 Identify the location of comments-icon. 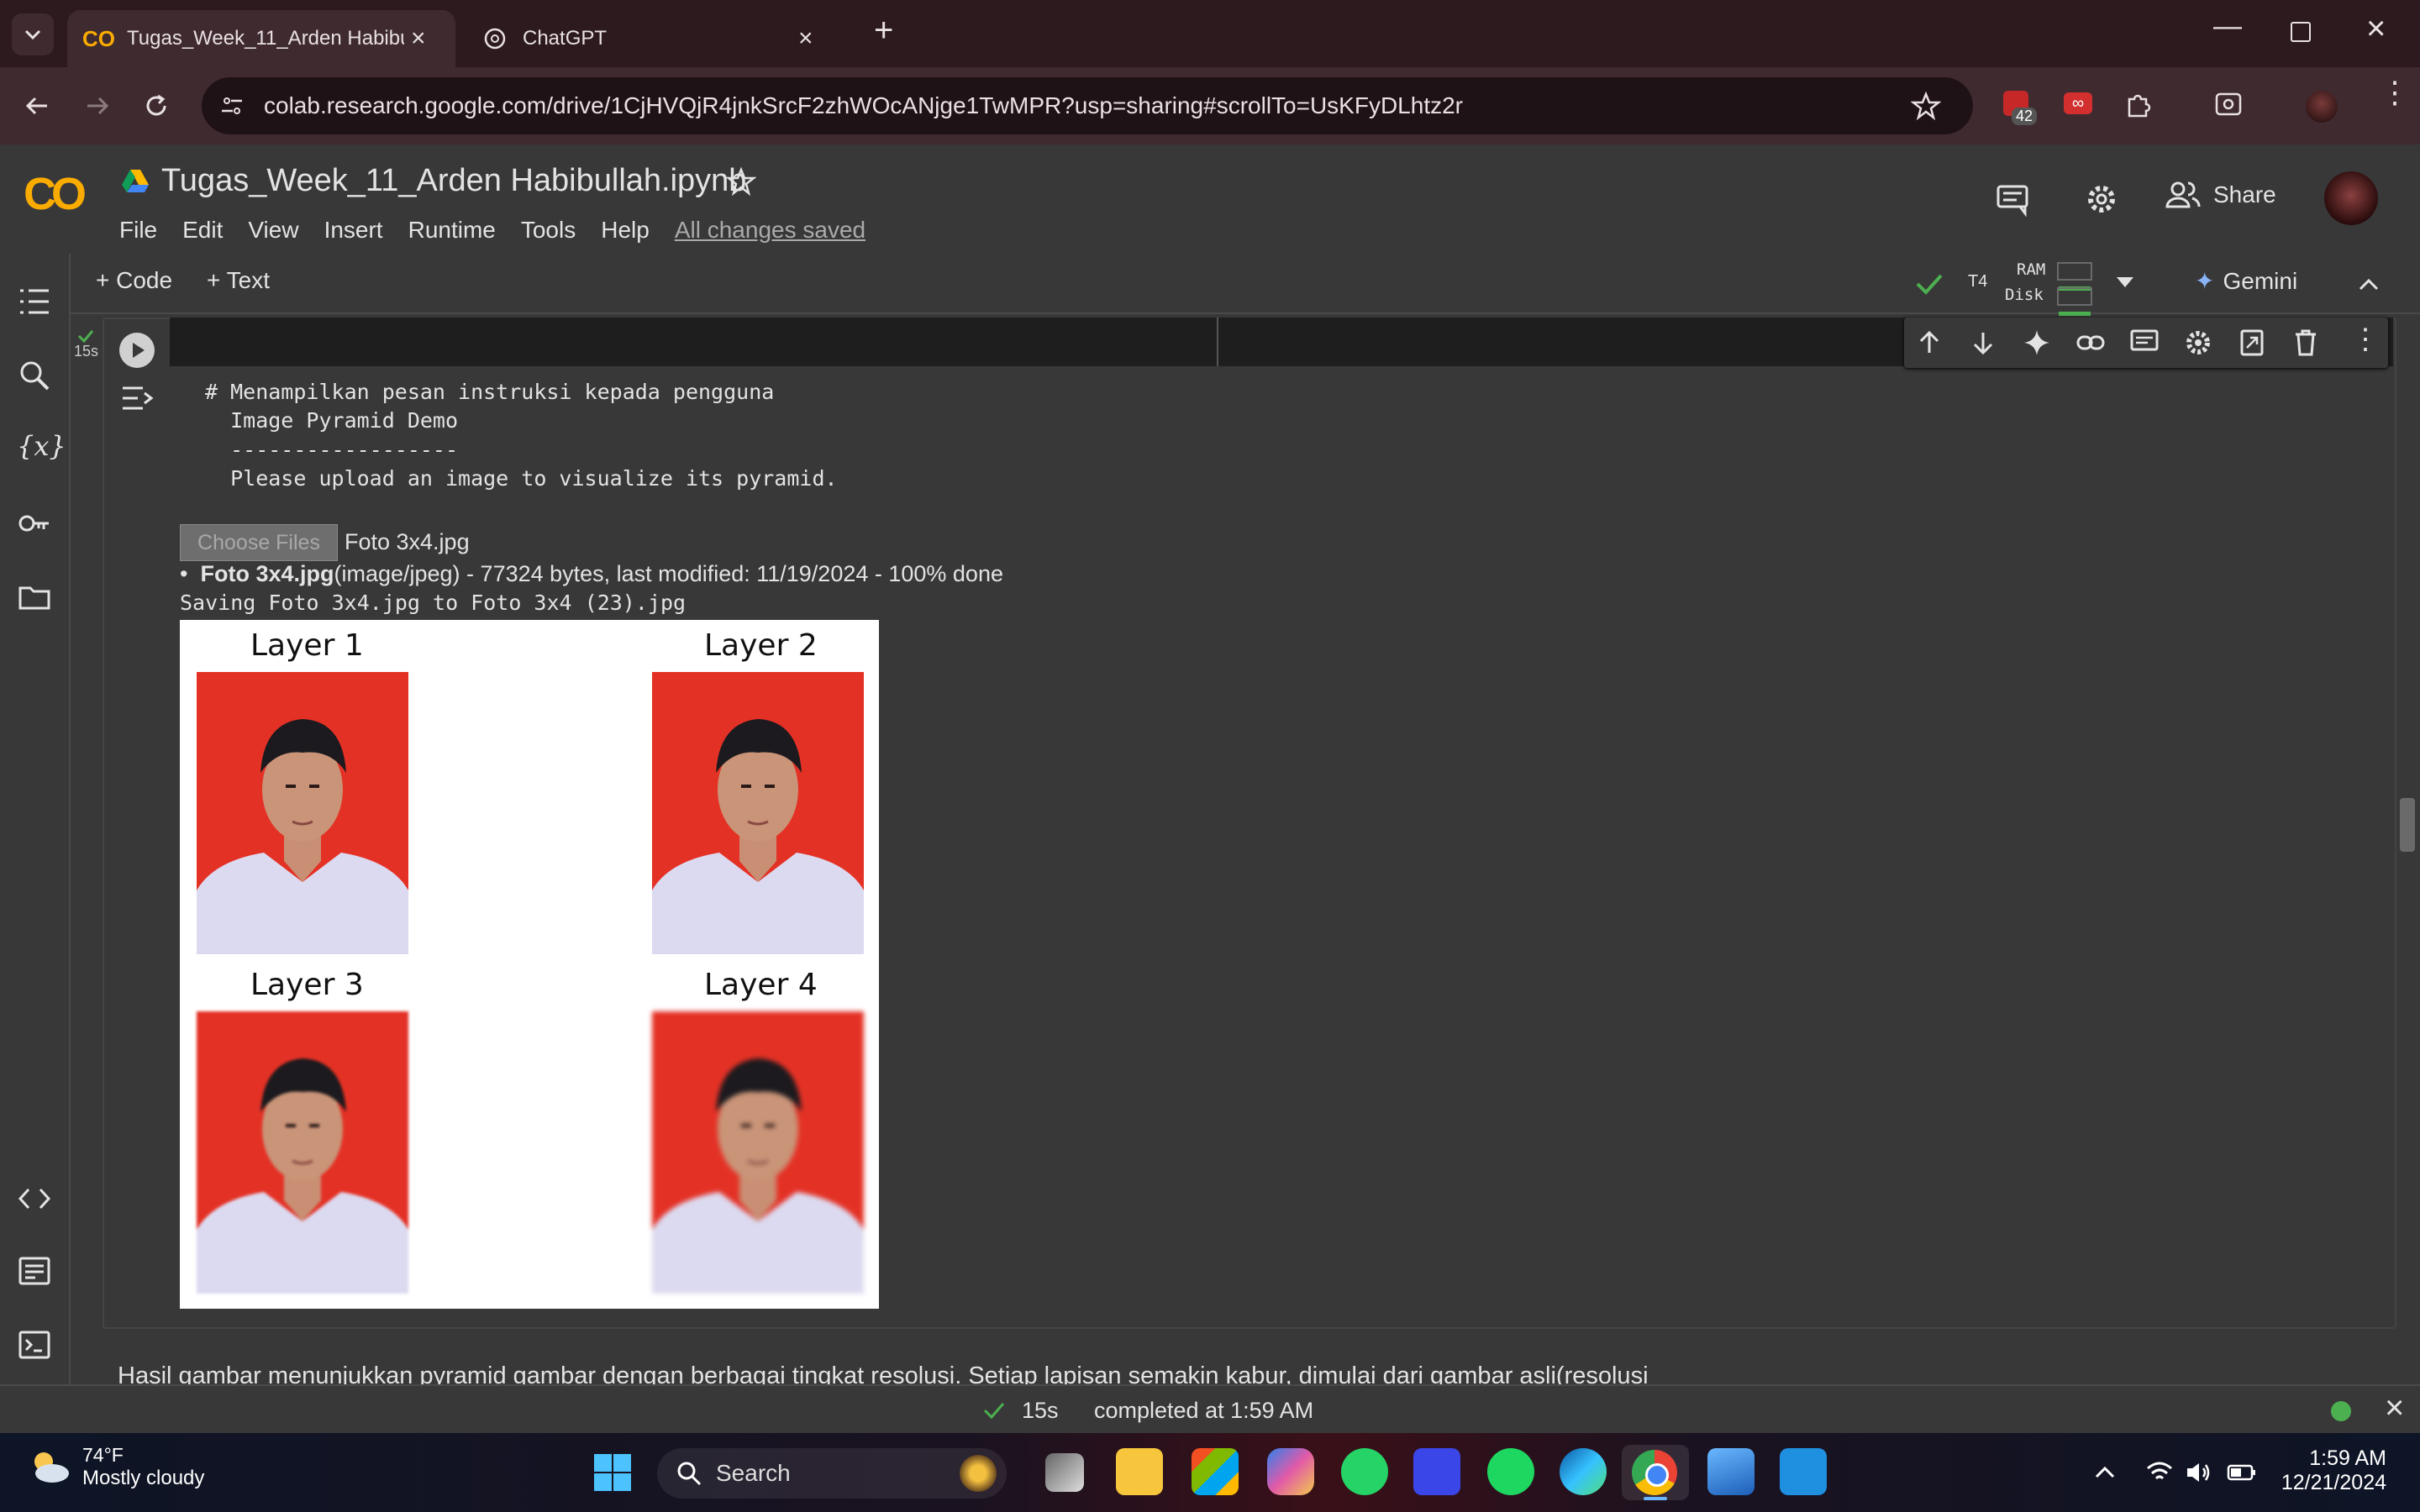
(2012, 199).